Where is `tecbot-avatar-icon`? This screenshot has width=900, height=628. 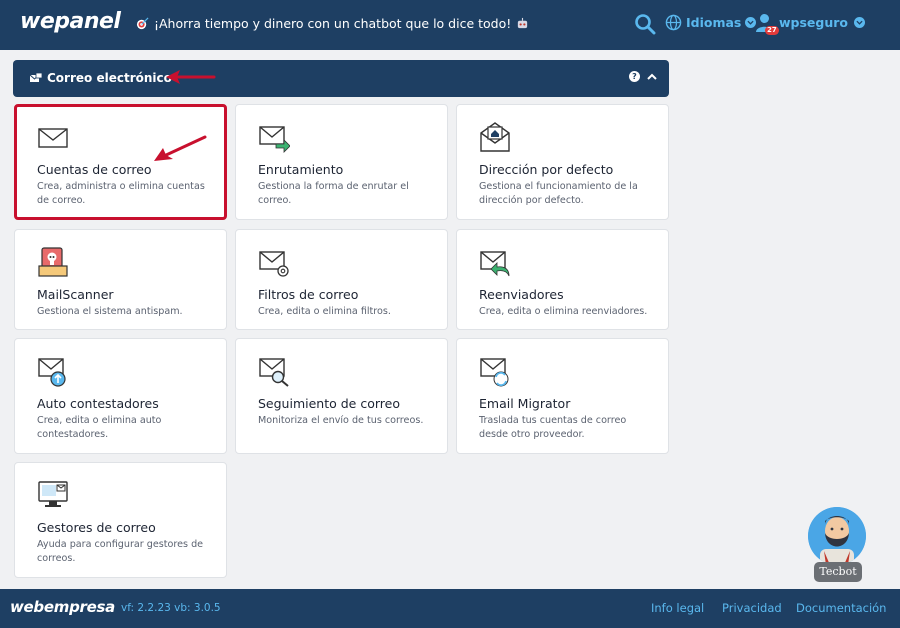 tecbot-avatar-icon is located at coordinates (837, 536).